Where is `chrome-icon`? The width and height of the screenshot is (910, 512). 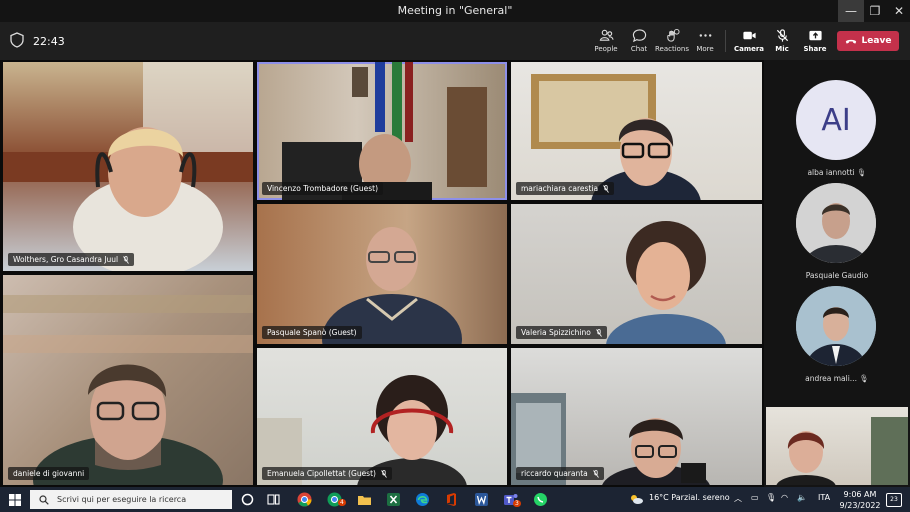
chrome-icon is located at coordinates (304, 499).